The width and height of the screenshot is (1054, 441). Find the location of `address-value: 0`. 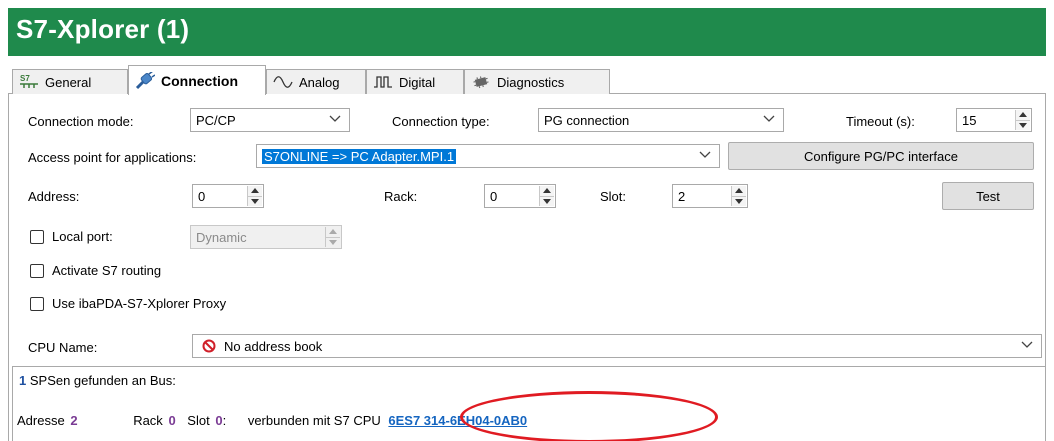

address-value: 0 is located at coordinates (202, 196).